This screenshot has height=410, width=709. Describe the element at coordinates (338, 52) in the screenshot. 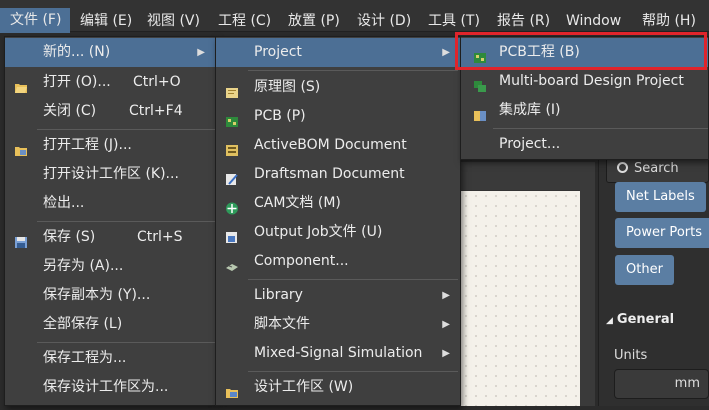

I see `new-submenu-project: Project ▶` at that location.